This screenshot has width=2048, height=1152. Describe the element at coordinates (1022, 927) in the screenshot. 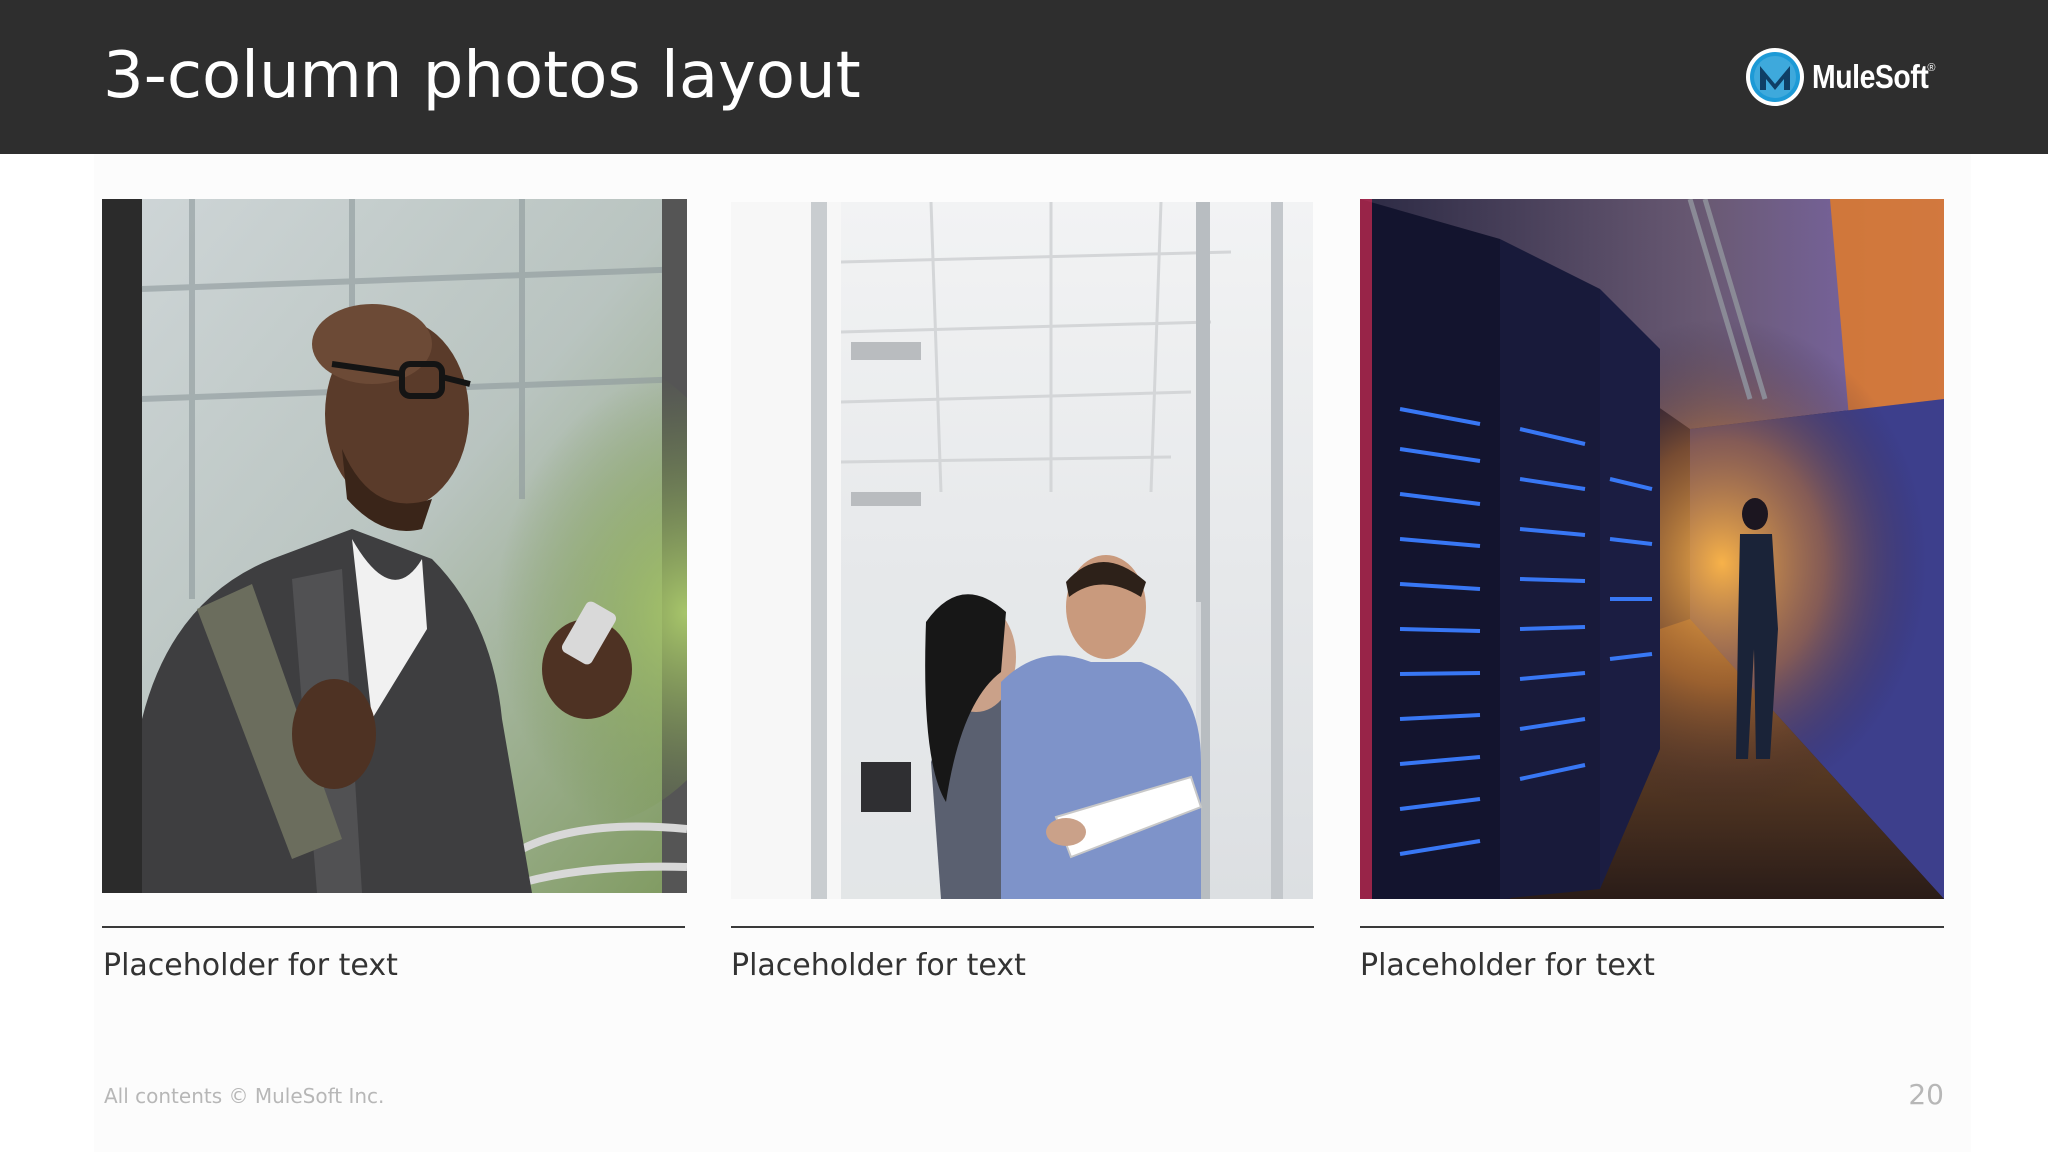

I see `column-2-divider` at that location.